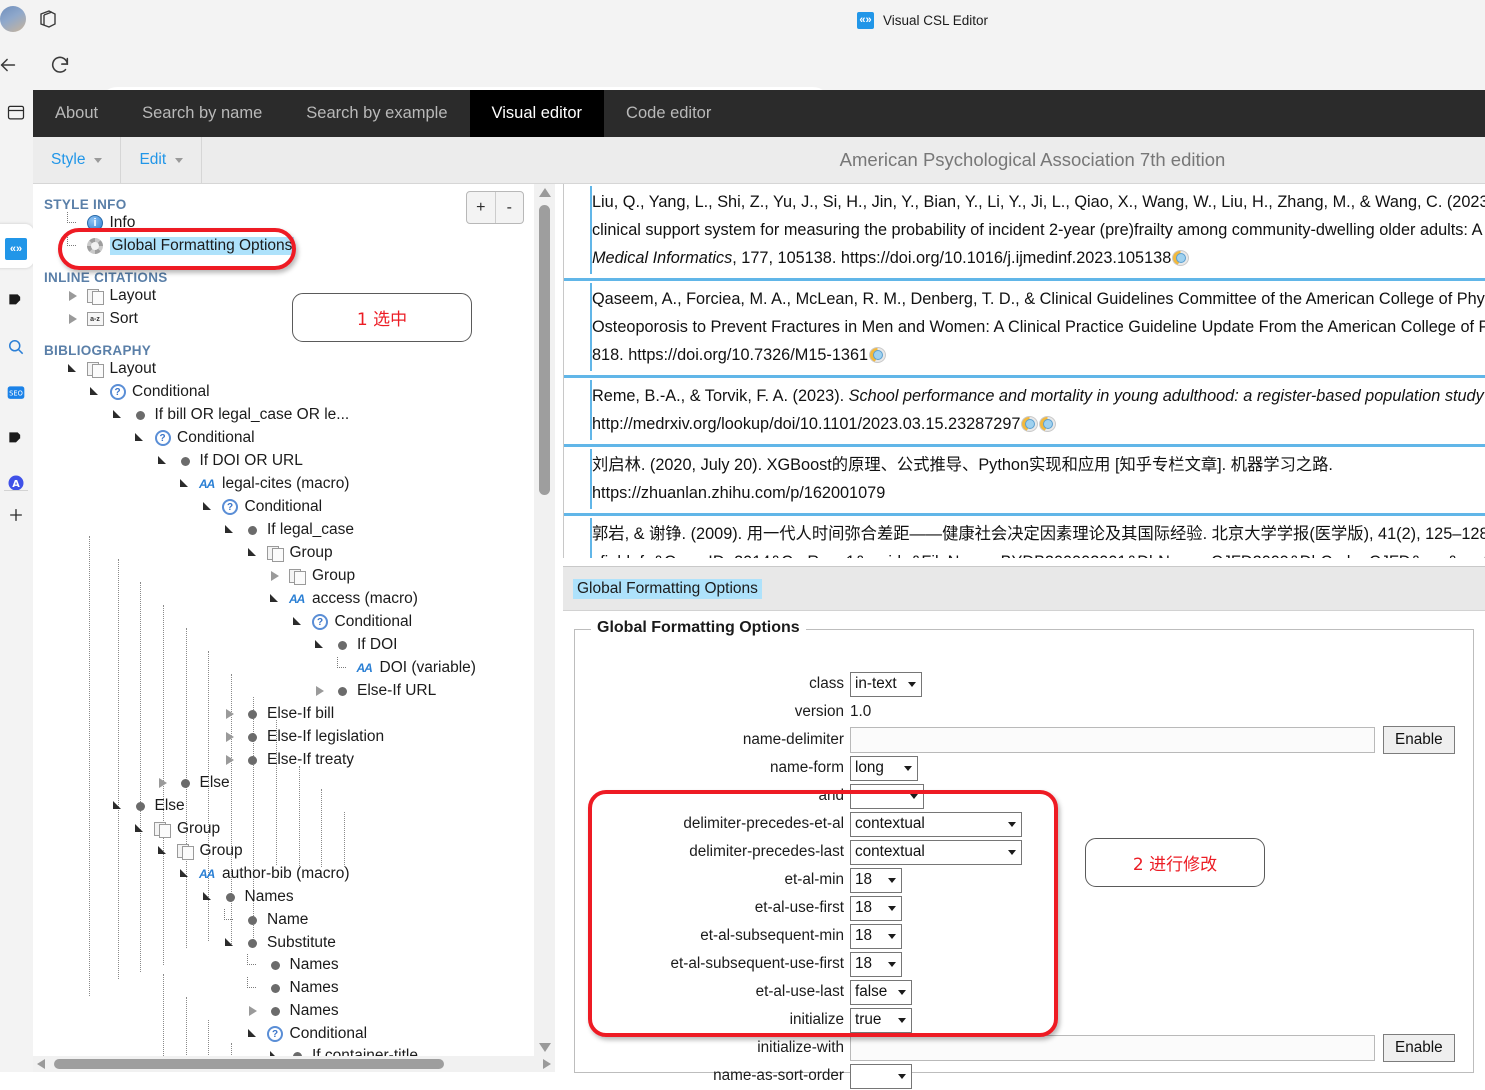 The height and width of the screenshot is (1090, 1485). I want to click on breadcrumb-current: Global Formatting Options, so click(667, 588).